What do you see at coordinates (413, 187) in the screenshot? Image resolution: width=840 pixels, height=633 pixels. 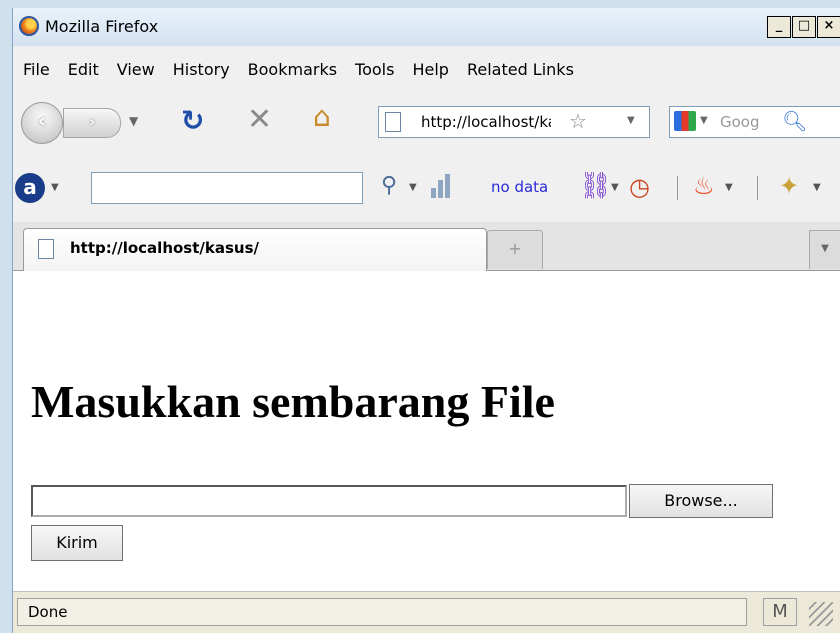 I see `addon-search-dropdown-icon: ▼` at bounding box center [413, 187].